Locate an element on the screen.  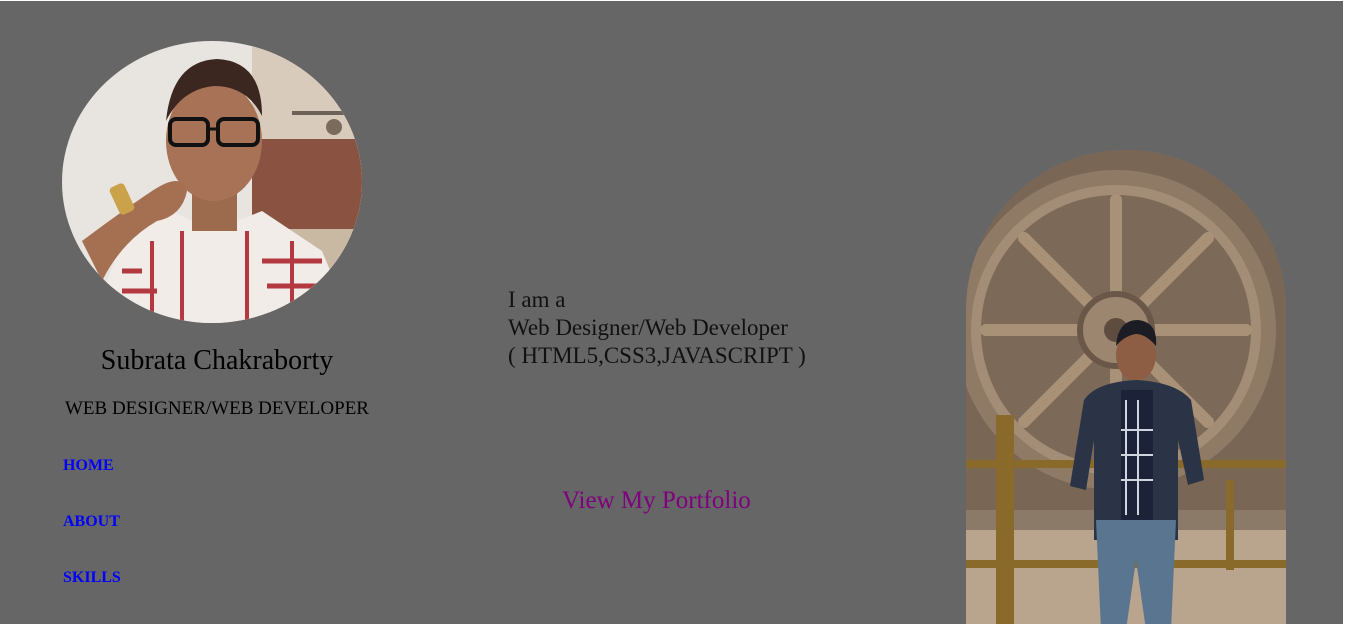
profile-role: WEB DESIGNER/WEB DEVELOPER is located at coordinates (217, 408).